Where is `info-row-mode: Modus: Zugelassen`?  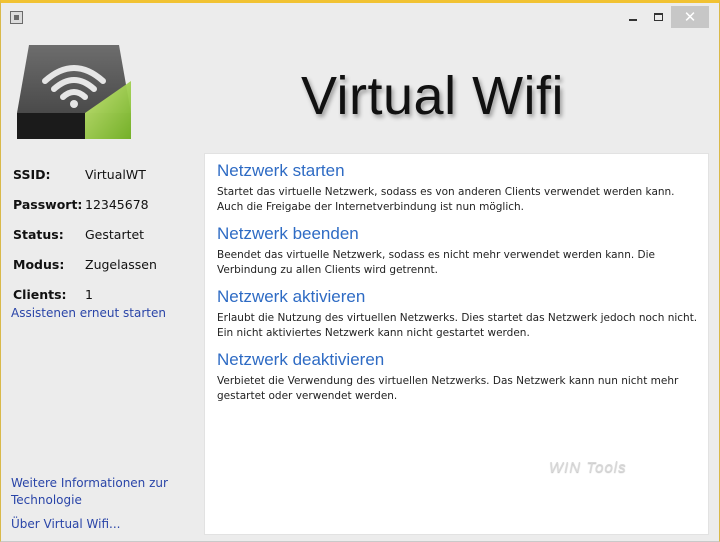
info-row-mode: Modus: Zugelassen is located at coordinates (105, 264).